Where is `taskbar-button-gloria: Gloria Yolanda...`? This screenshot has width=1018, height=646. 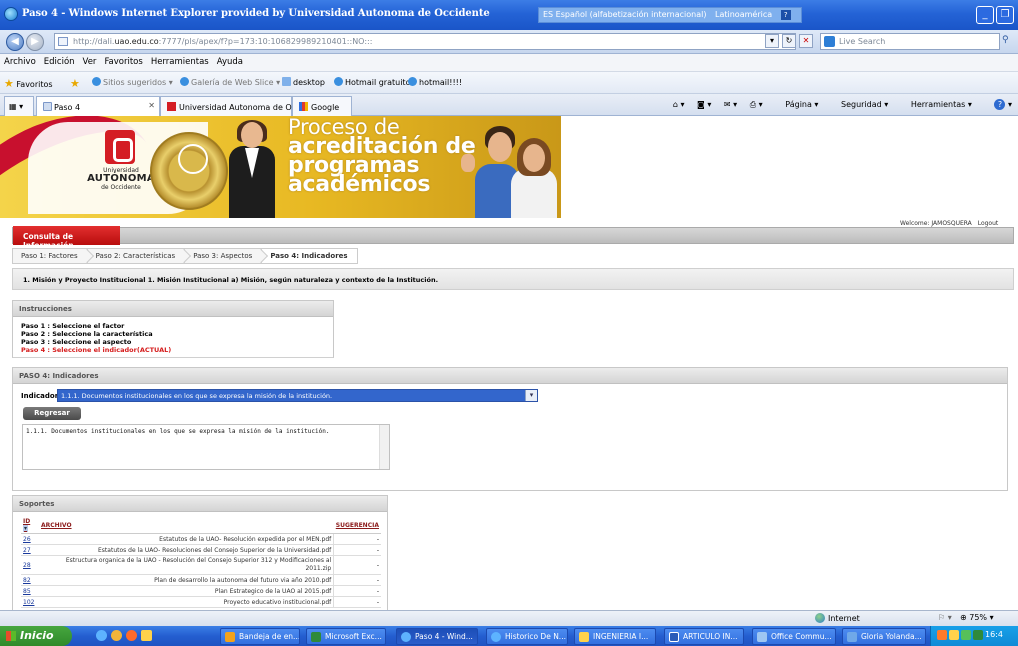 taskbar-button-gloria: Gloria Yolanda... is located at coordinates (884, 636).